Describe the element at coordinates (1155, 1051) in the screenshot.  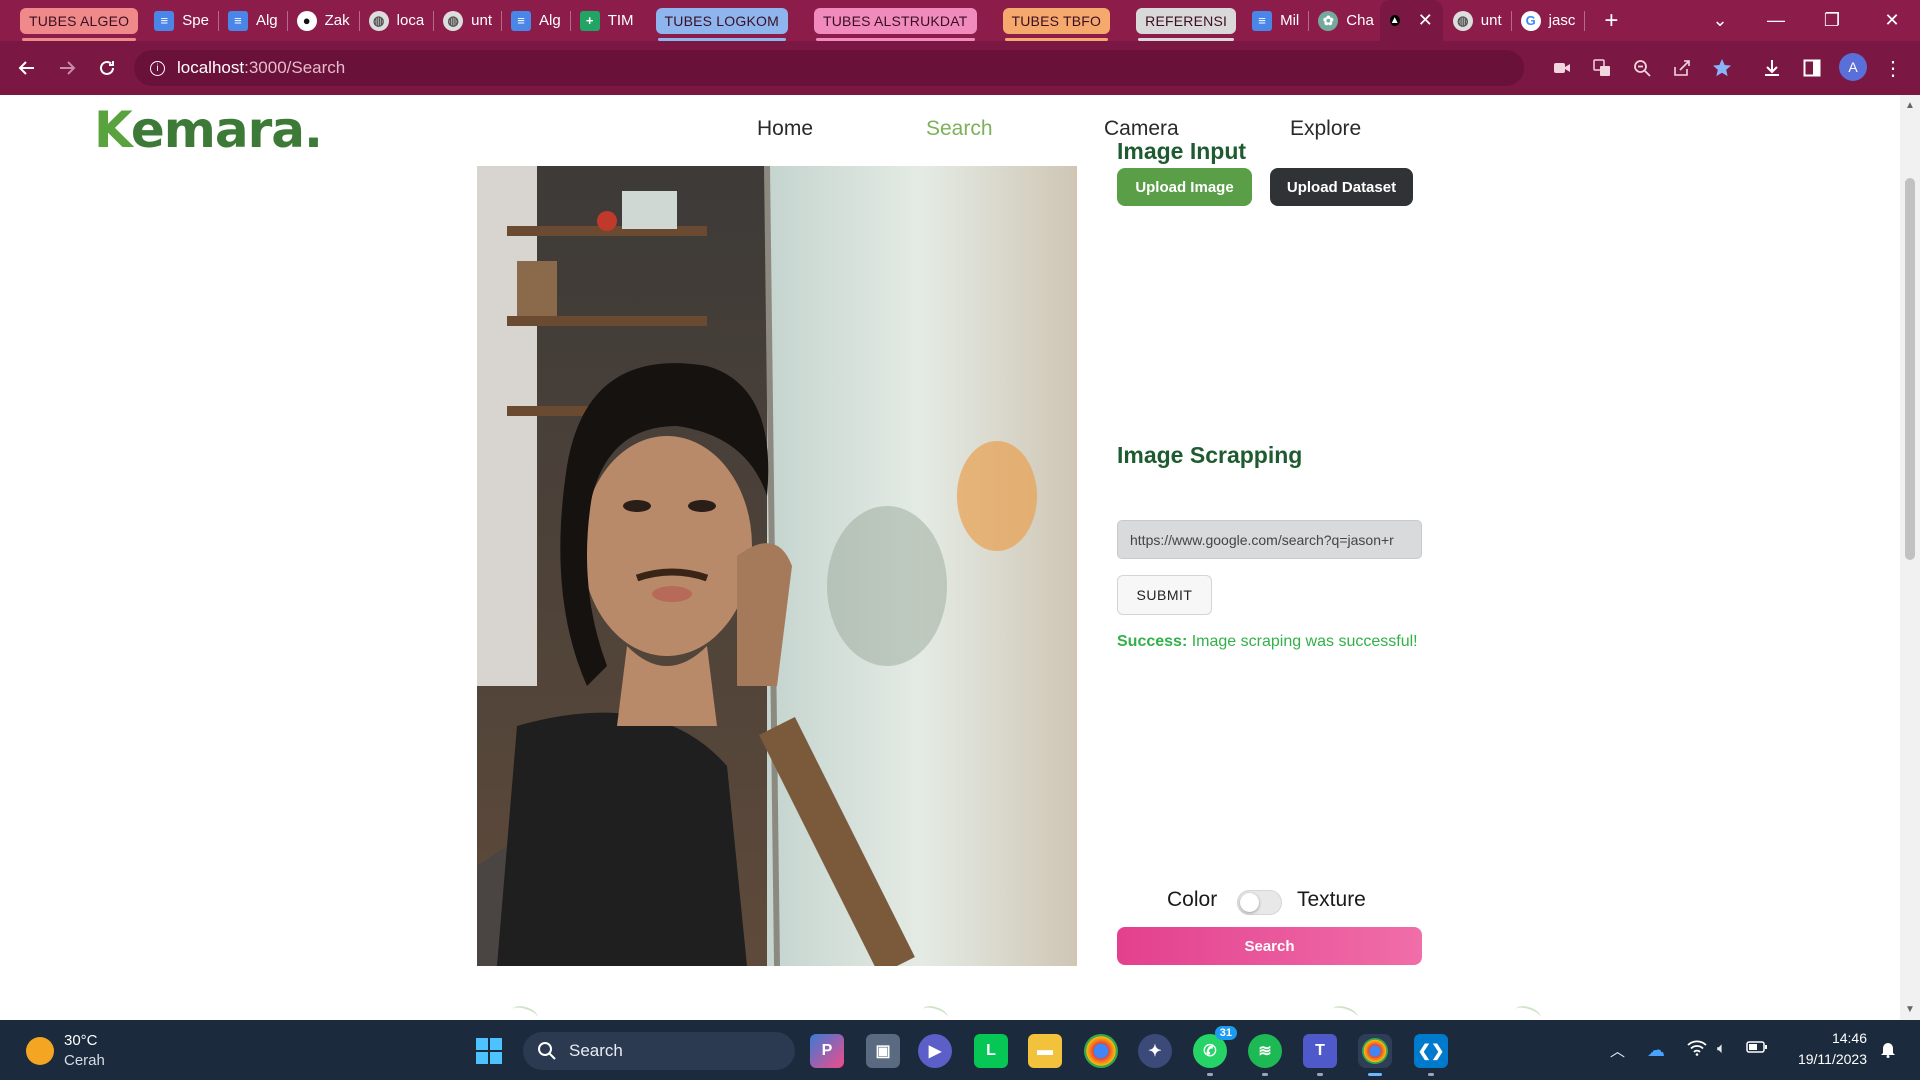
I see `university-app-icon: ✦` at that location.